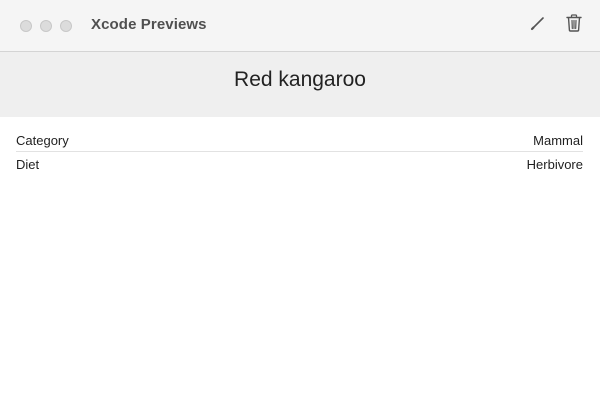 Image resolution: width=600 pixels, height=400 pixels. Describe the element at coordinates (558, 140) in the screenshot. I see `detail-value: Mammal` at that location.